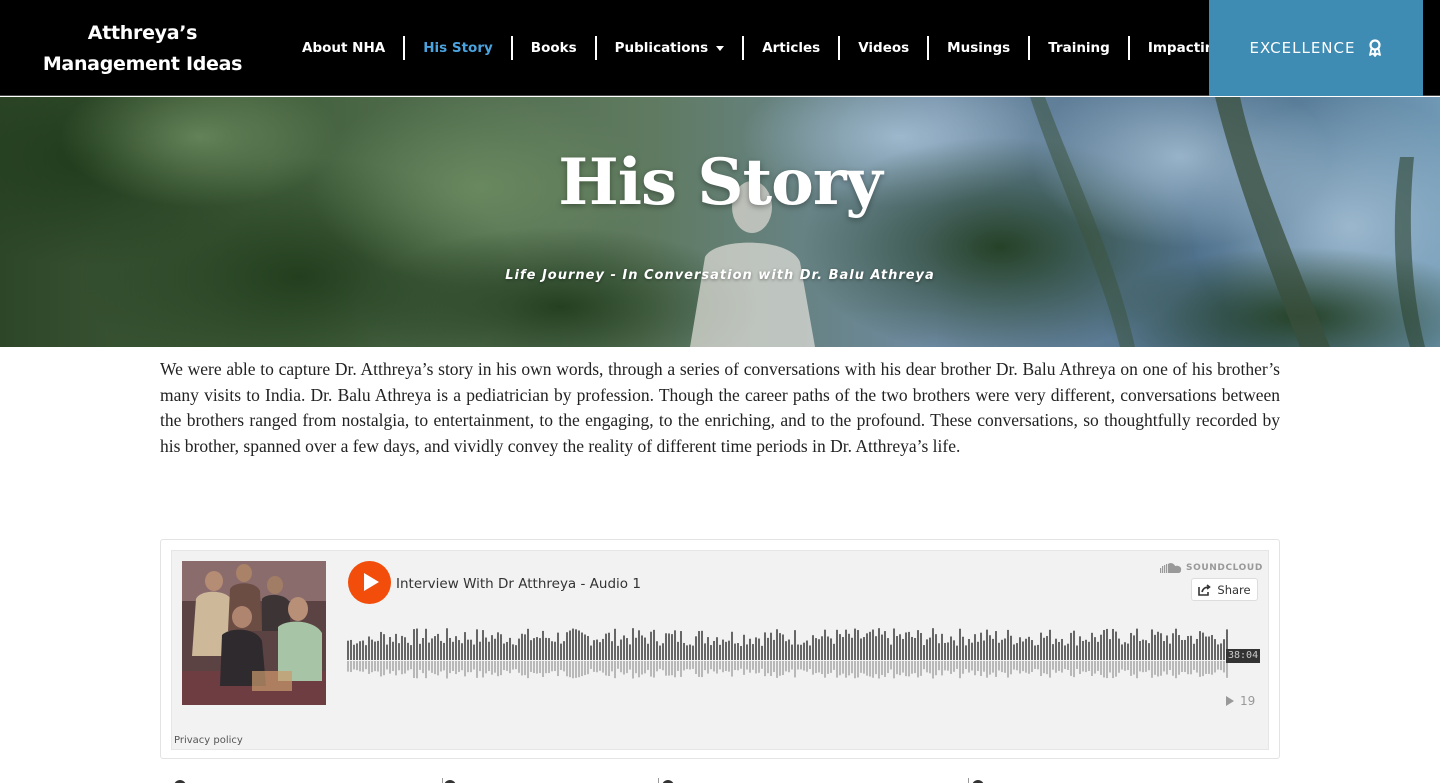 The image size is (1440, 783). I want to click on track-artwork, so click(254, 633).